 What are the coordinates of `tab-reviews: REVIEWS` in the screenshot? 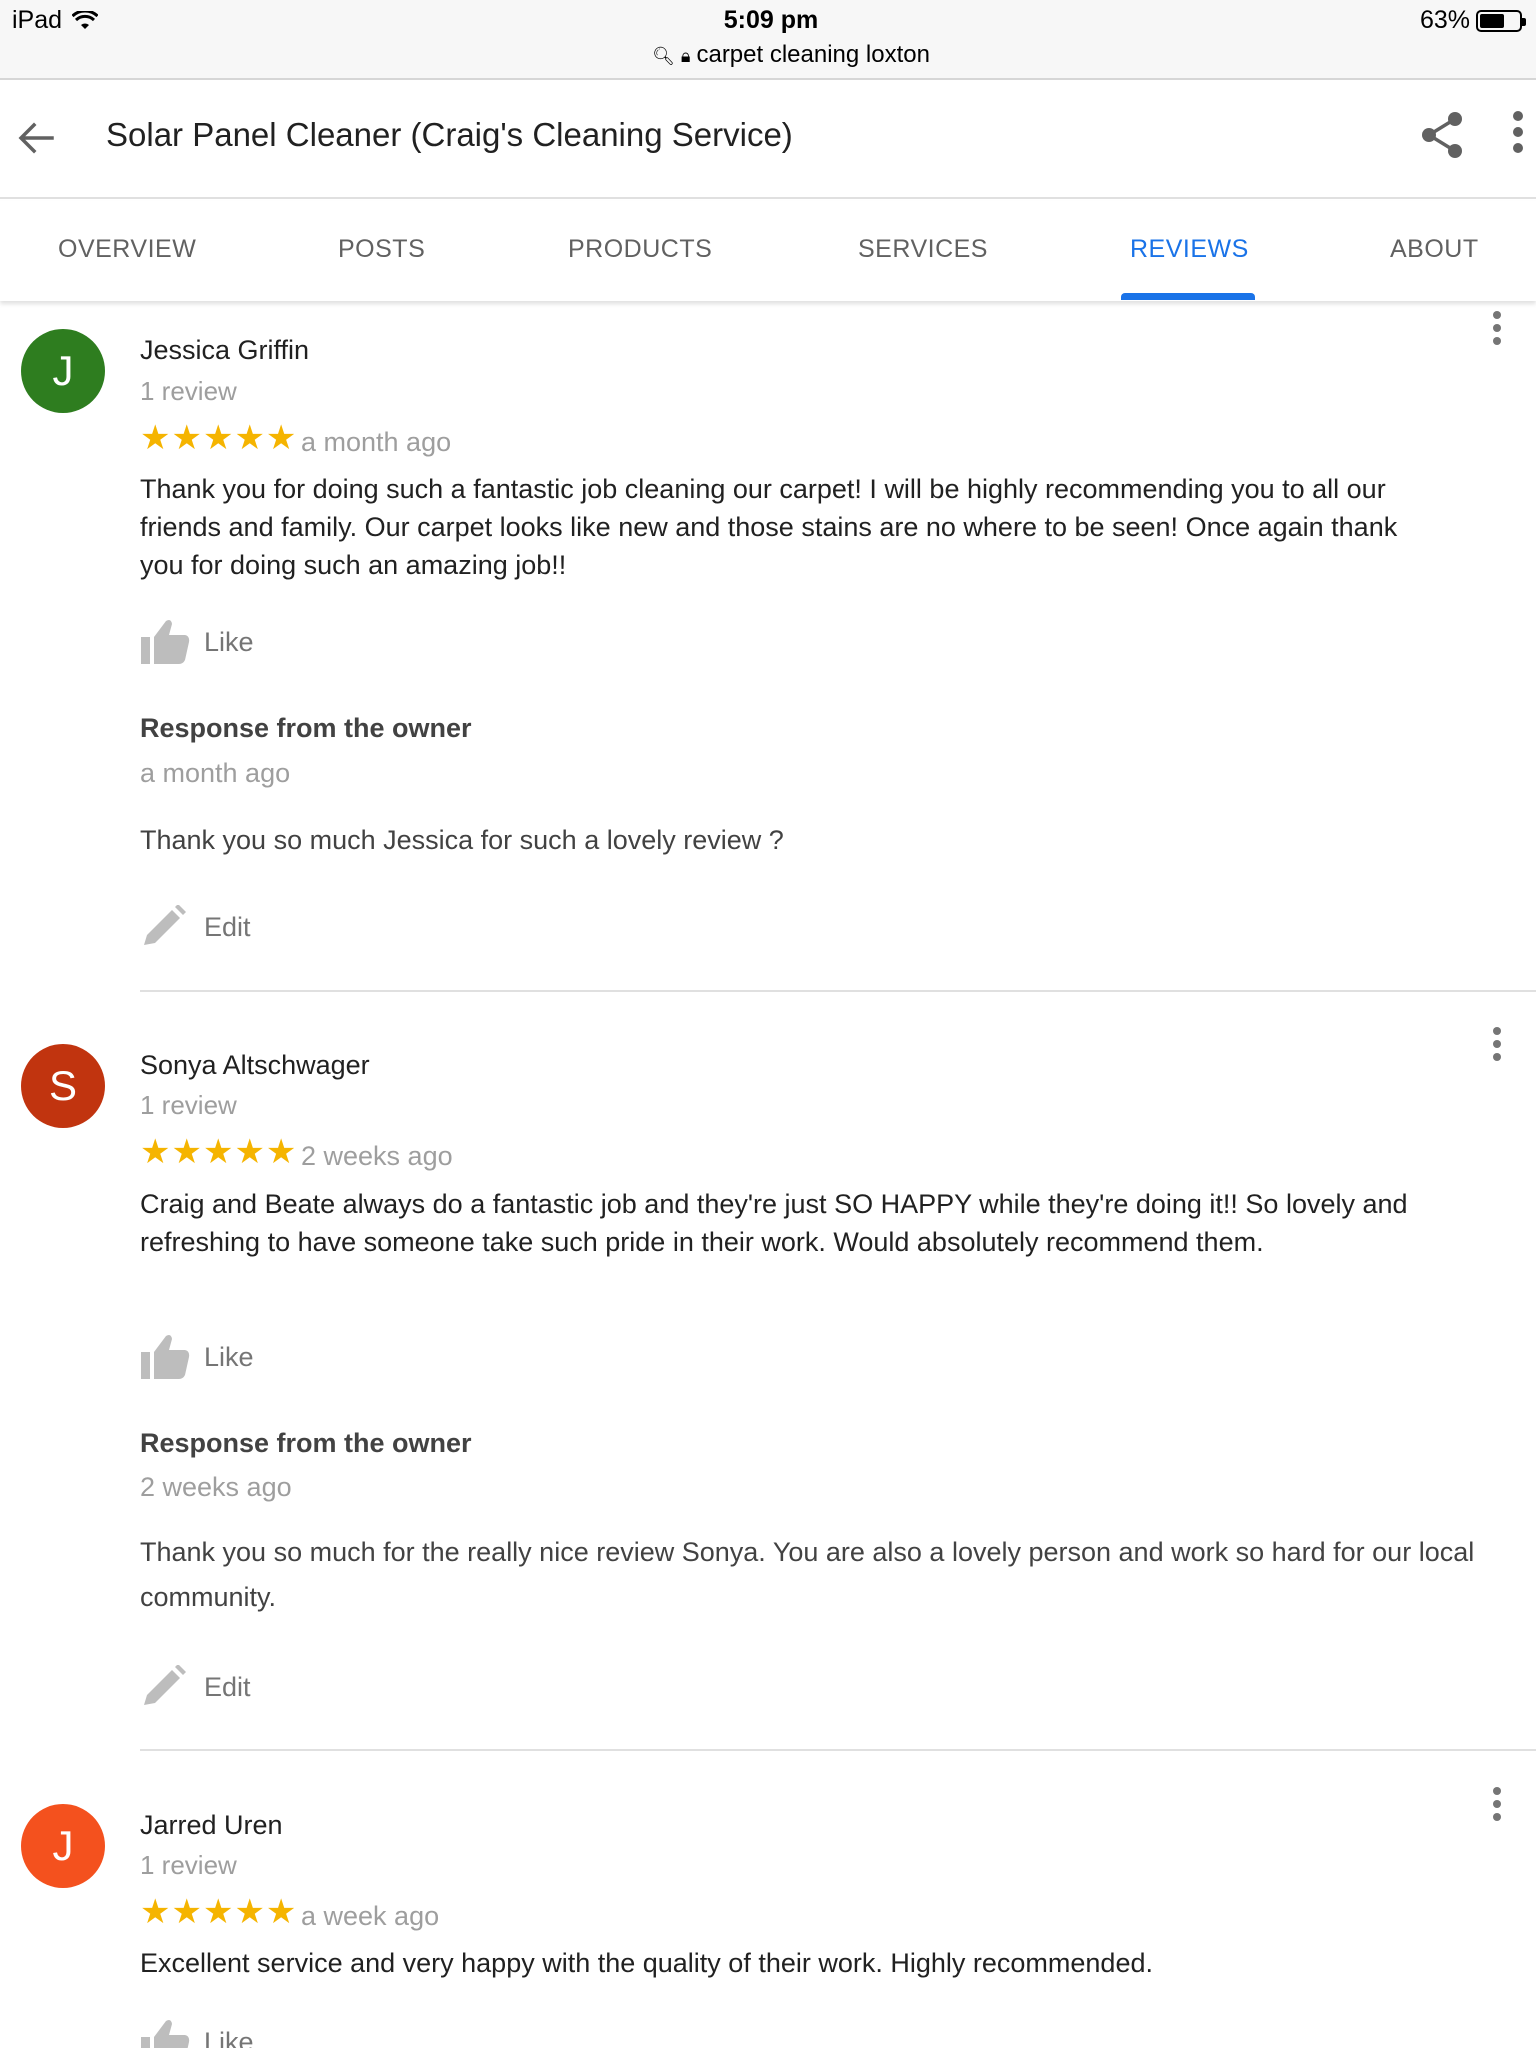 It's located at (1189, 249).